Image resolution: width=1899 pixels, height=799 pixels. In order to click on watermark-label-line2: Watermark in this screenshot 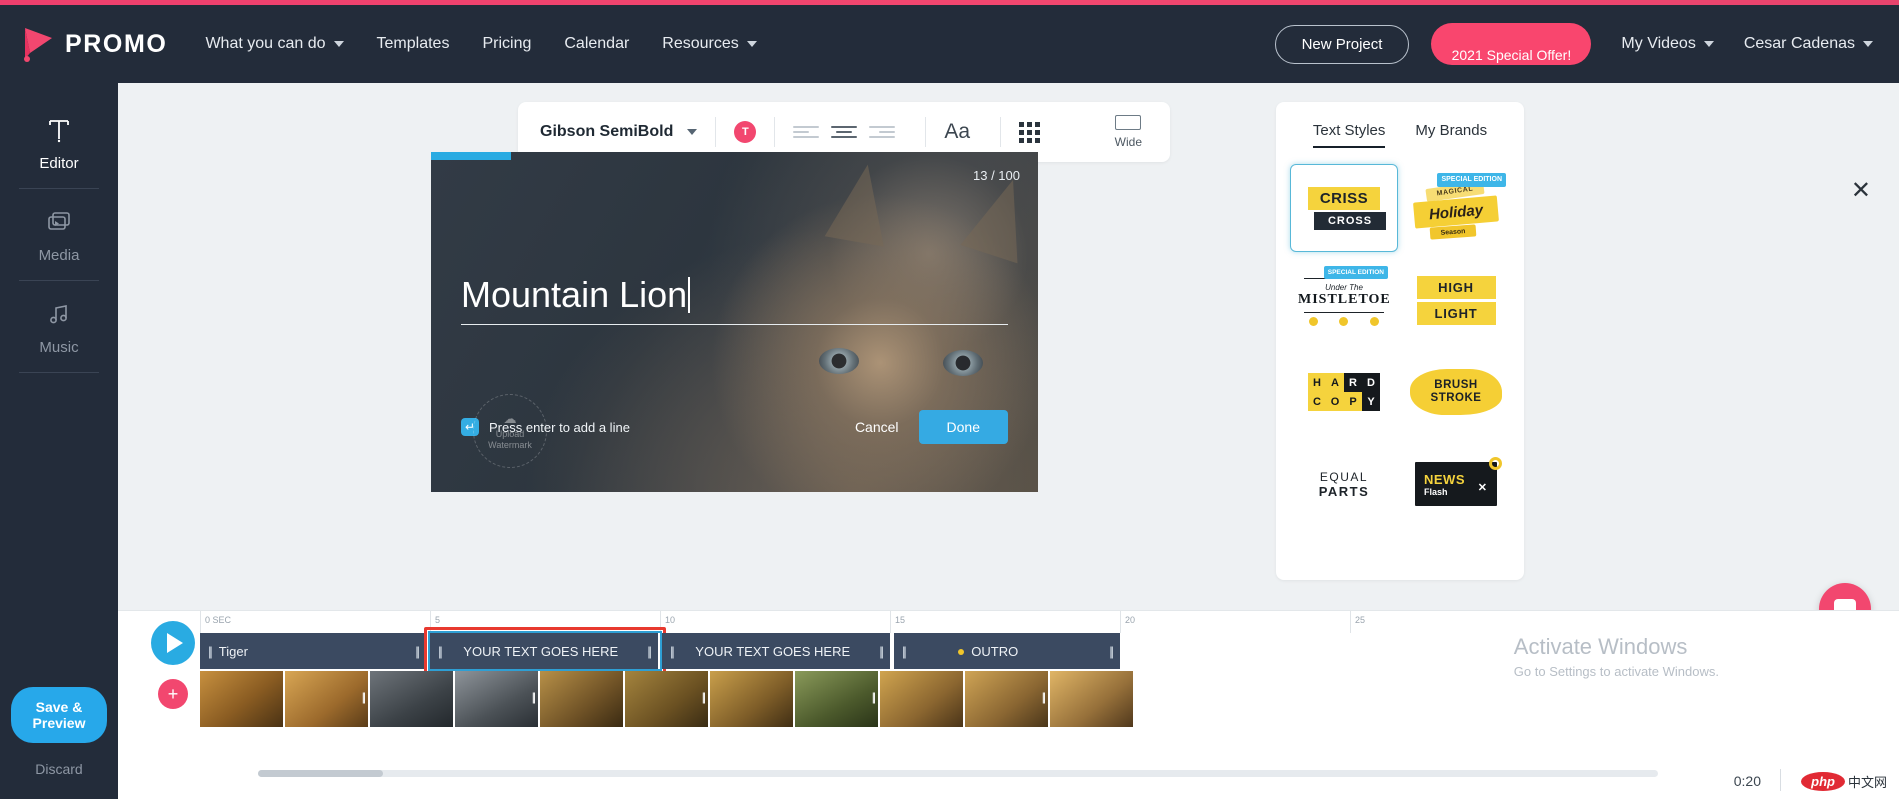, I will do `click(510, 445)`.